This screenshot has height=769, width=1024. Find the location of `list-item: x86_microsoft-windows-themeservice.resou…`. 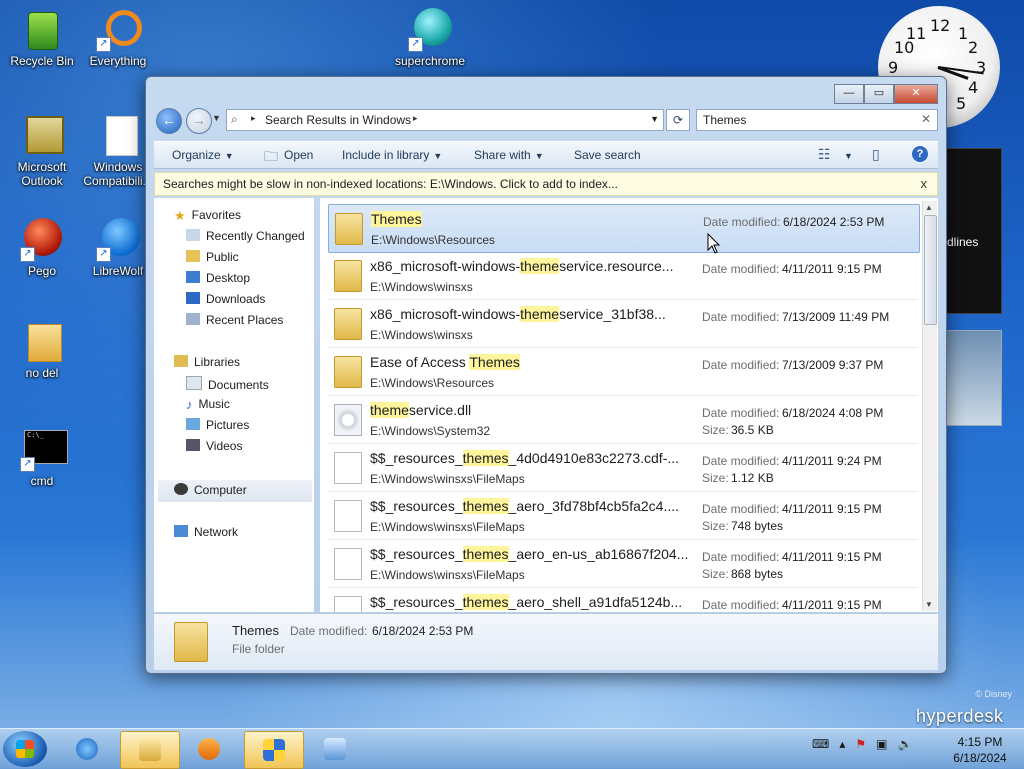

list-item: x86_microsoft-windows-themeservice.resou… is located at coordinates (623, 276).